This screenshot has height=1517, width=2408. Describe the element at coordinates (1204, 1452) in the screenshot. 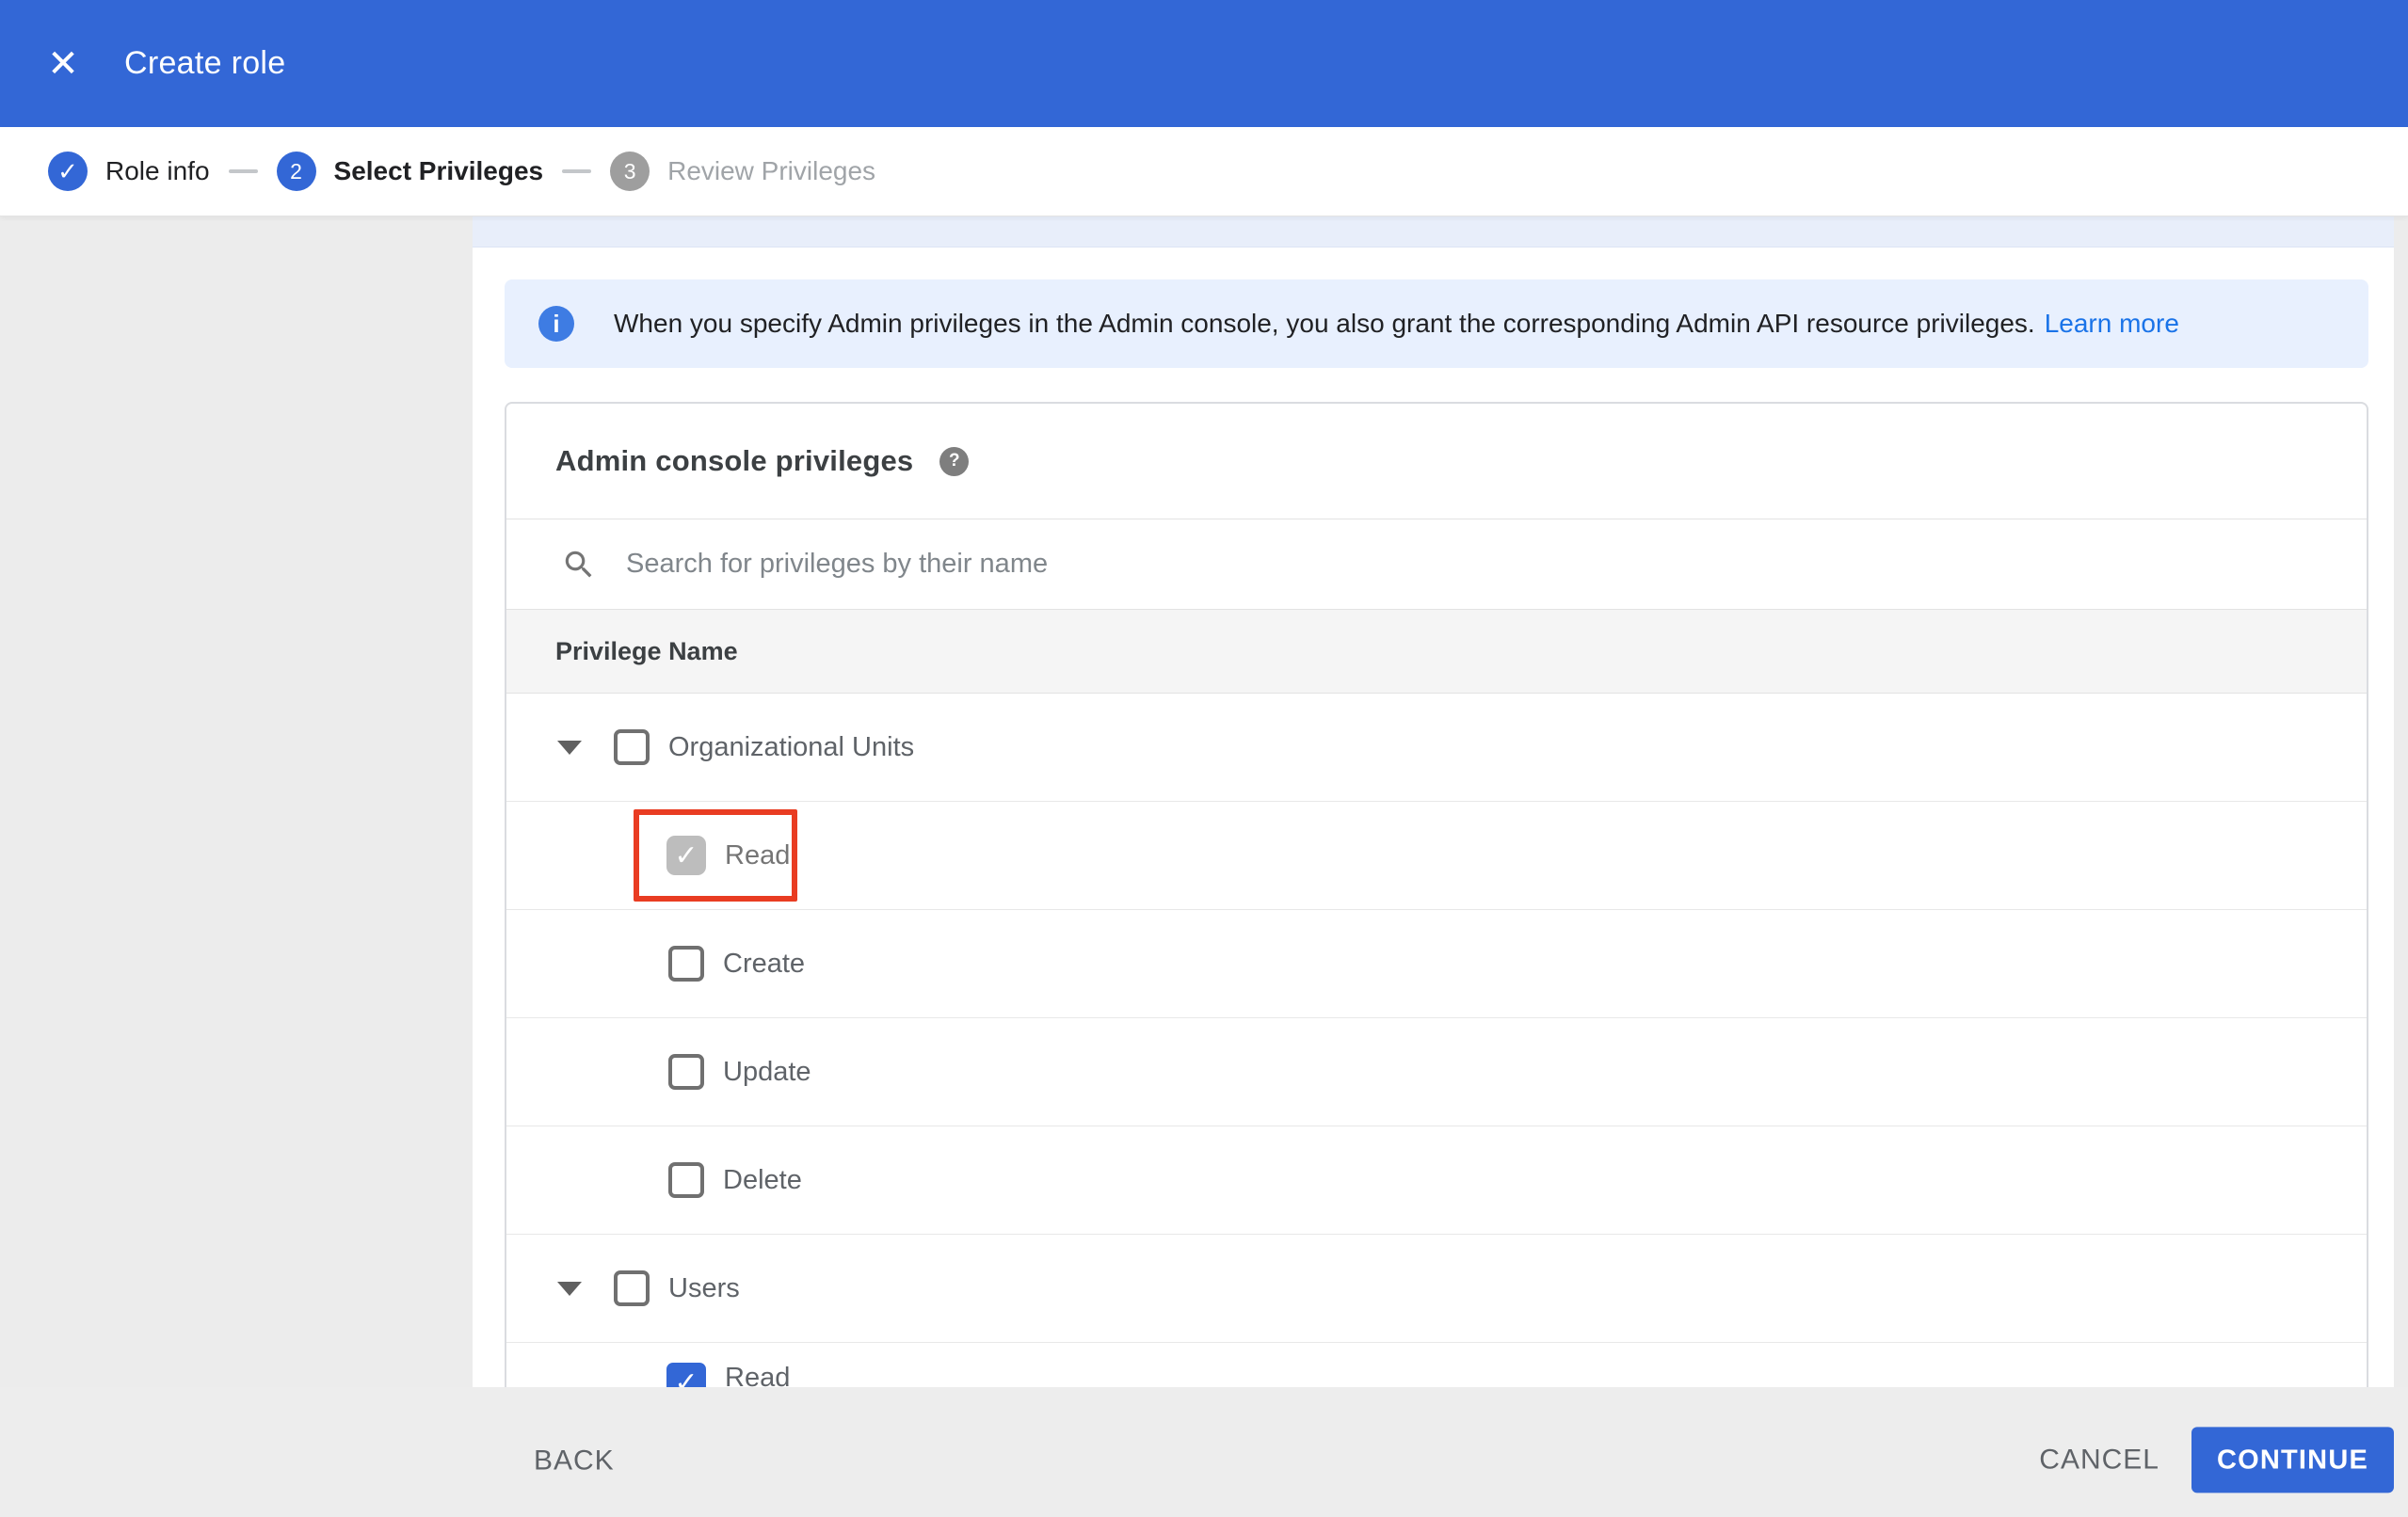

I see `dialog-footer: BACK CANCEL CONTINUE` at that location.